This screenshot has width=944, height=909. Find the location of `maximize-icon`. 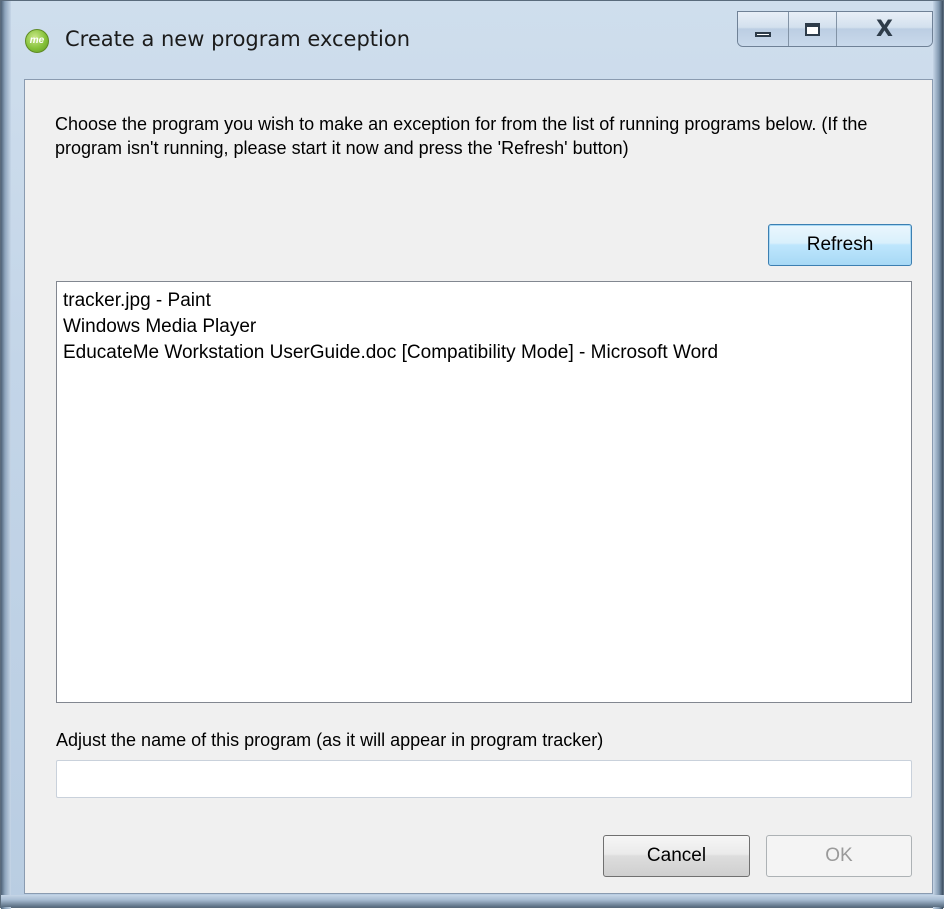

maximize-icon is located at coordinates (813, 29).